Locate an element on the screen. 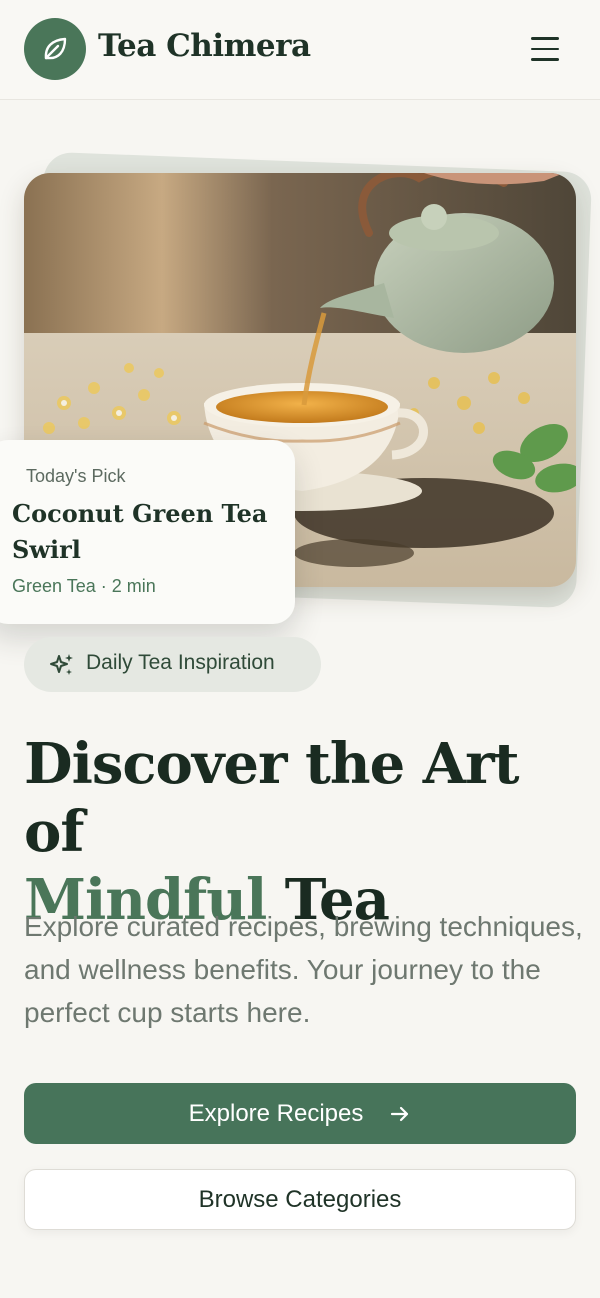 This screenshot has height=1298, width=600. browse-categories-label: Browse Categories is located at coordinates (300, 1199).